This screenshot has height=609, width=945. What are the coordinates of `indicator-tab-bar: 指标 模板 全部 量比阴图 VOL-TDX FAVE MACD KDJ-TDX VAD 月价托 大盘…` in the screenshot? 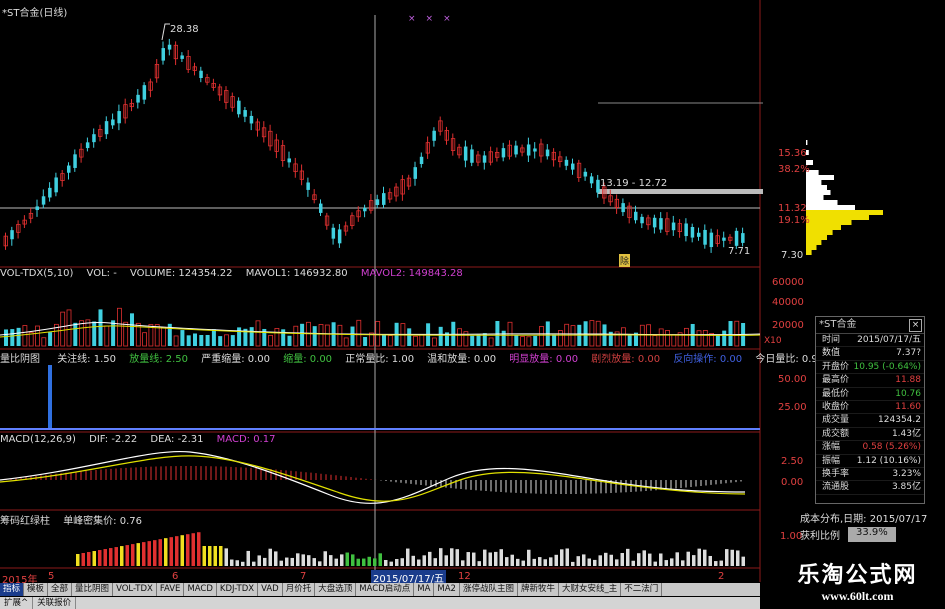 It's located at (380, 589).